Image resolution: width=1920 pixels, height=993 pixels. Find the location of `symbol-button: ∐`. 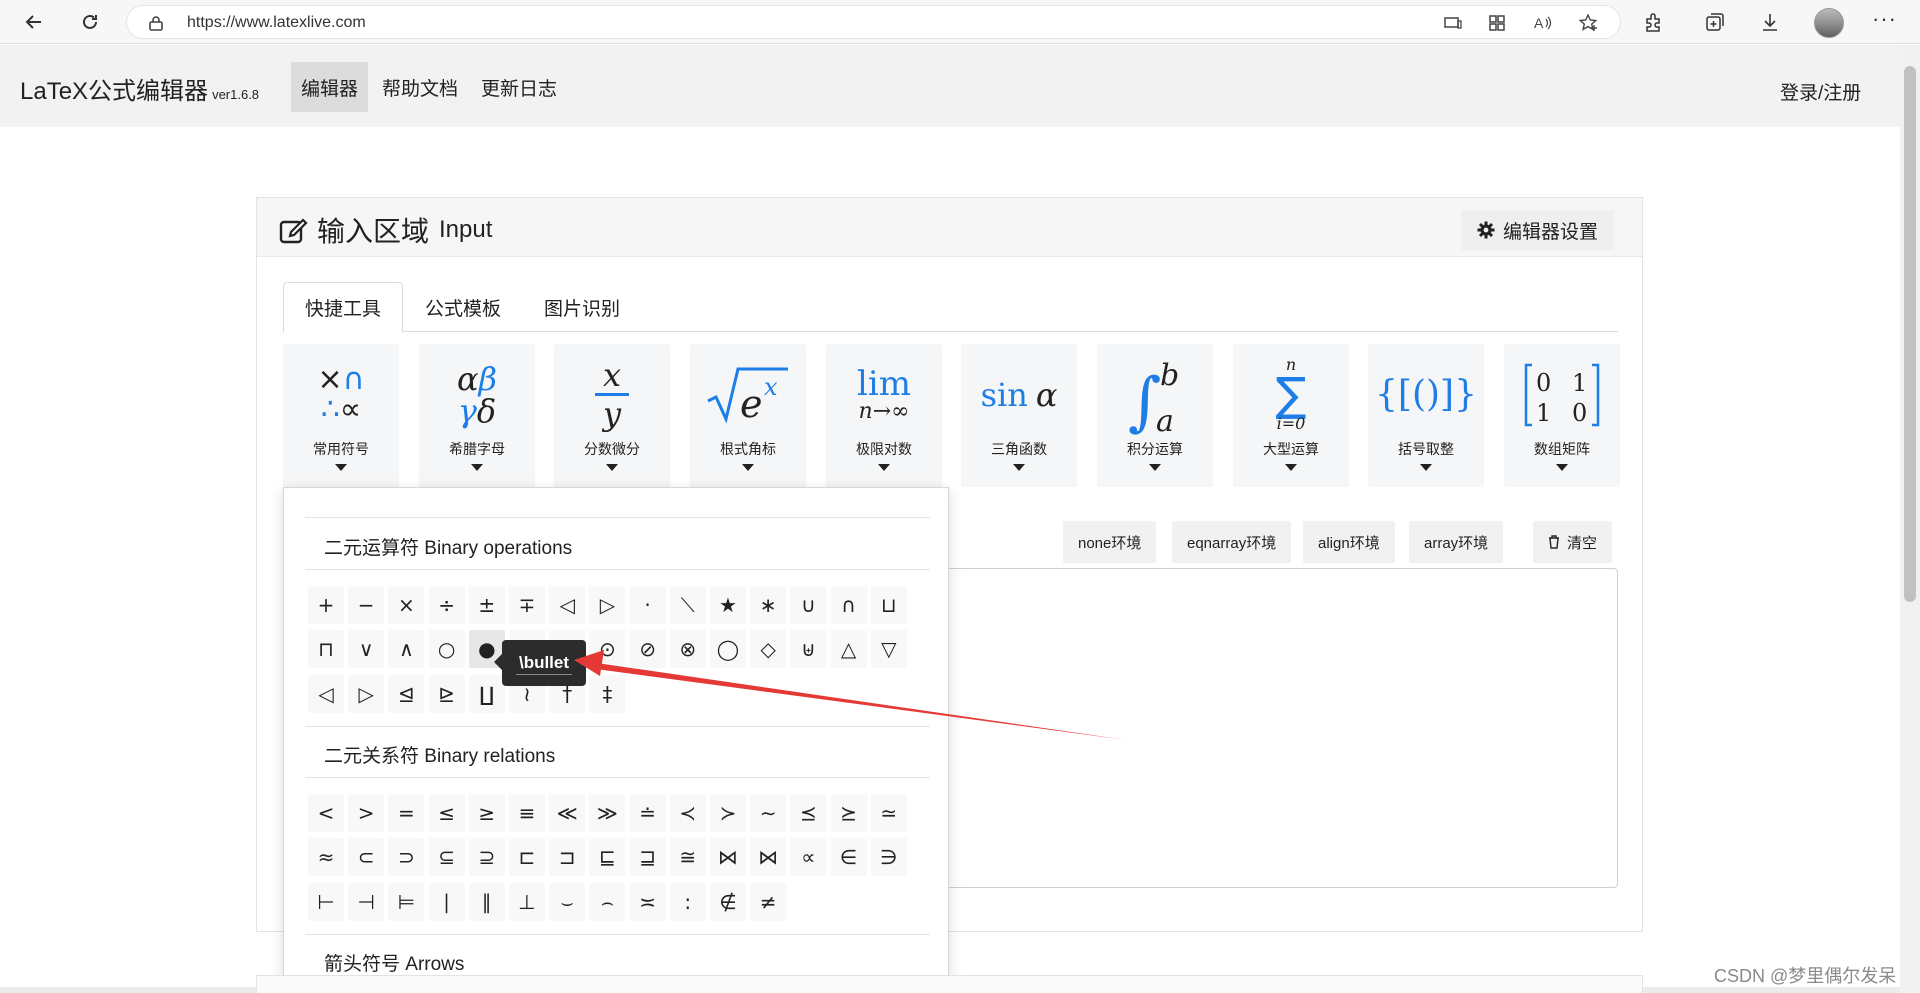

symbol-button: ∐ is located at coordinates (486, 694).